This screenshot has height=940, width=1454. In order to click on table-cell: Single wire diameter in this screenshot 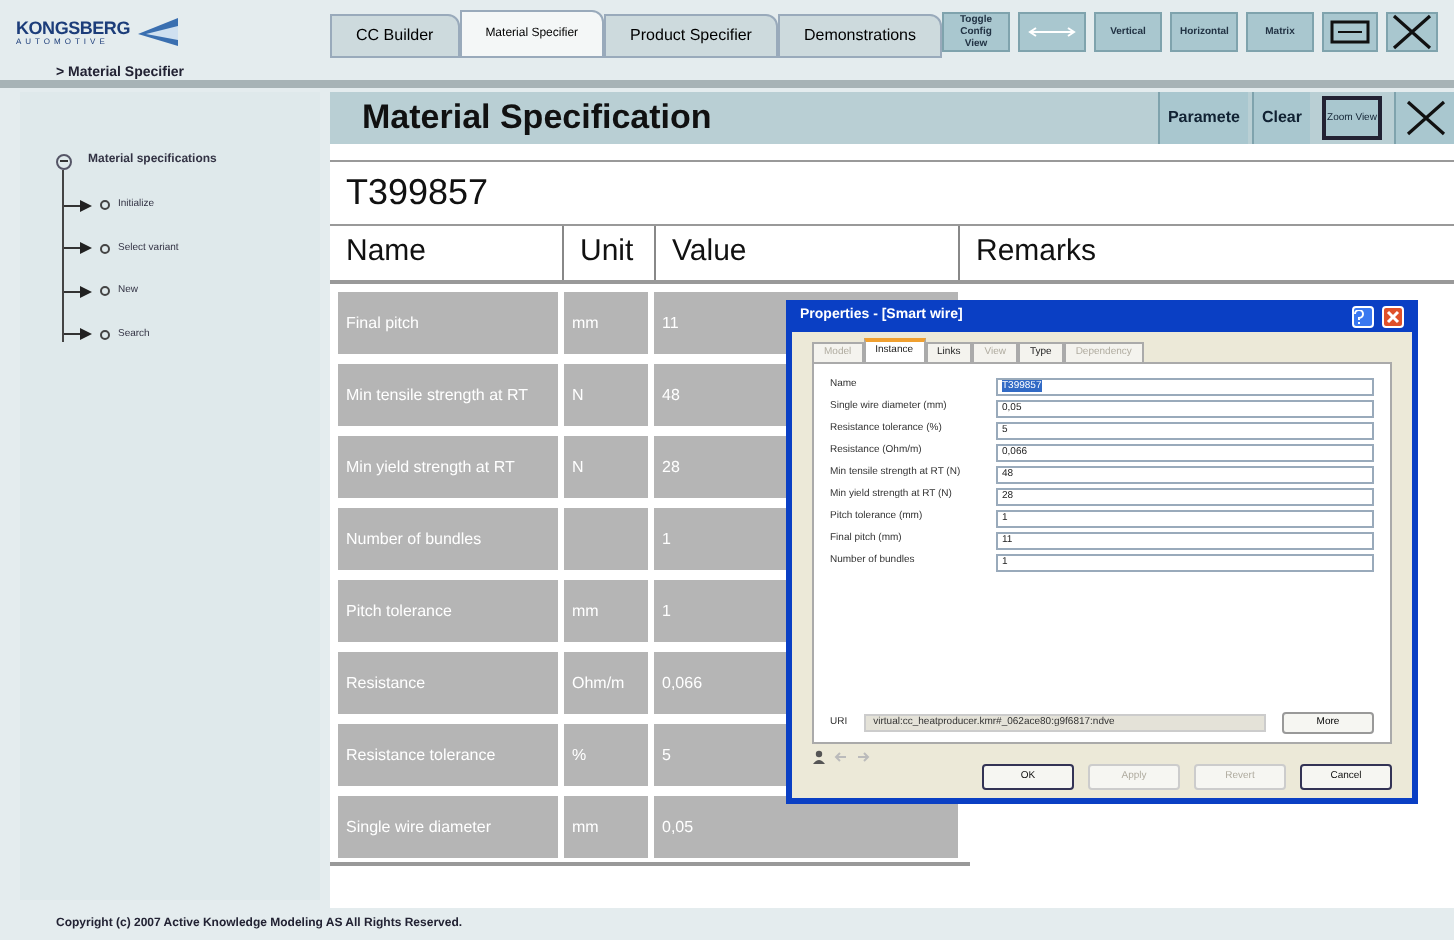, I will do `click(448, 827)`.